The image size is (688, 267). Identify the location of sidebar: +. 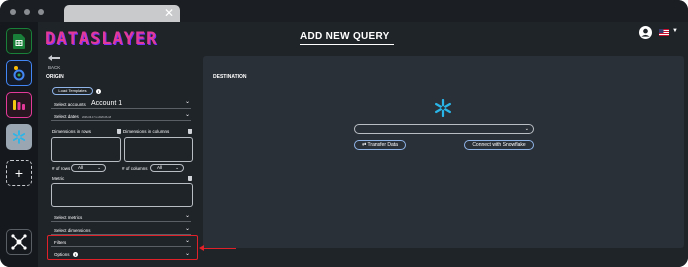
(19, 144).